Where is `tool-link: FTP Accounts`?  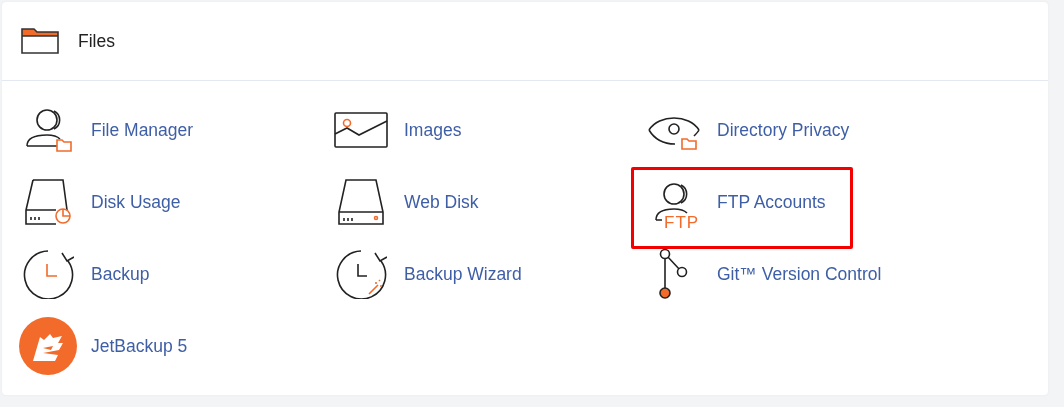 tool-link: FTP Accounts is located at coordinates (771, 202).